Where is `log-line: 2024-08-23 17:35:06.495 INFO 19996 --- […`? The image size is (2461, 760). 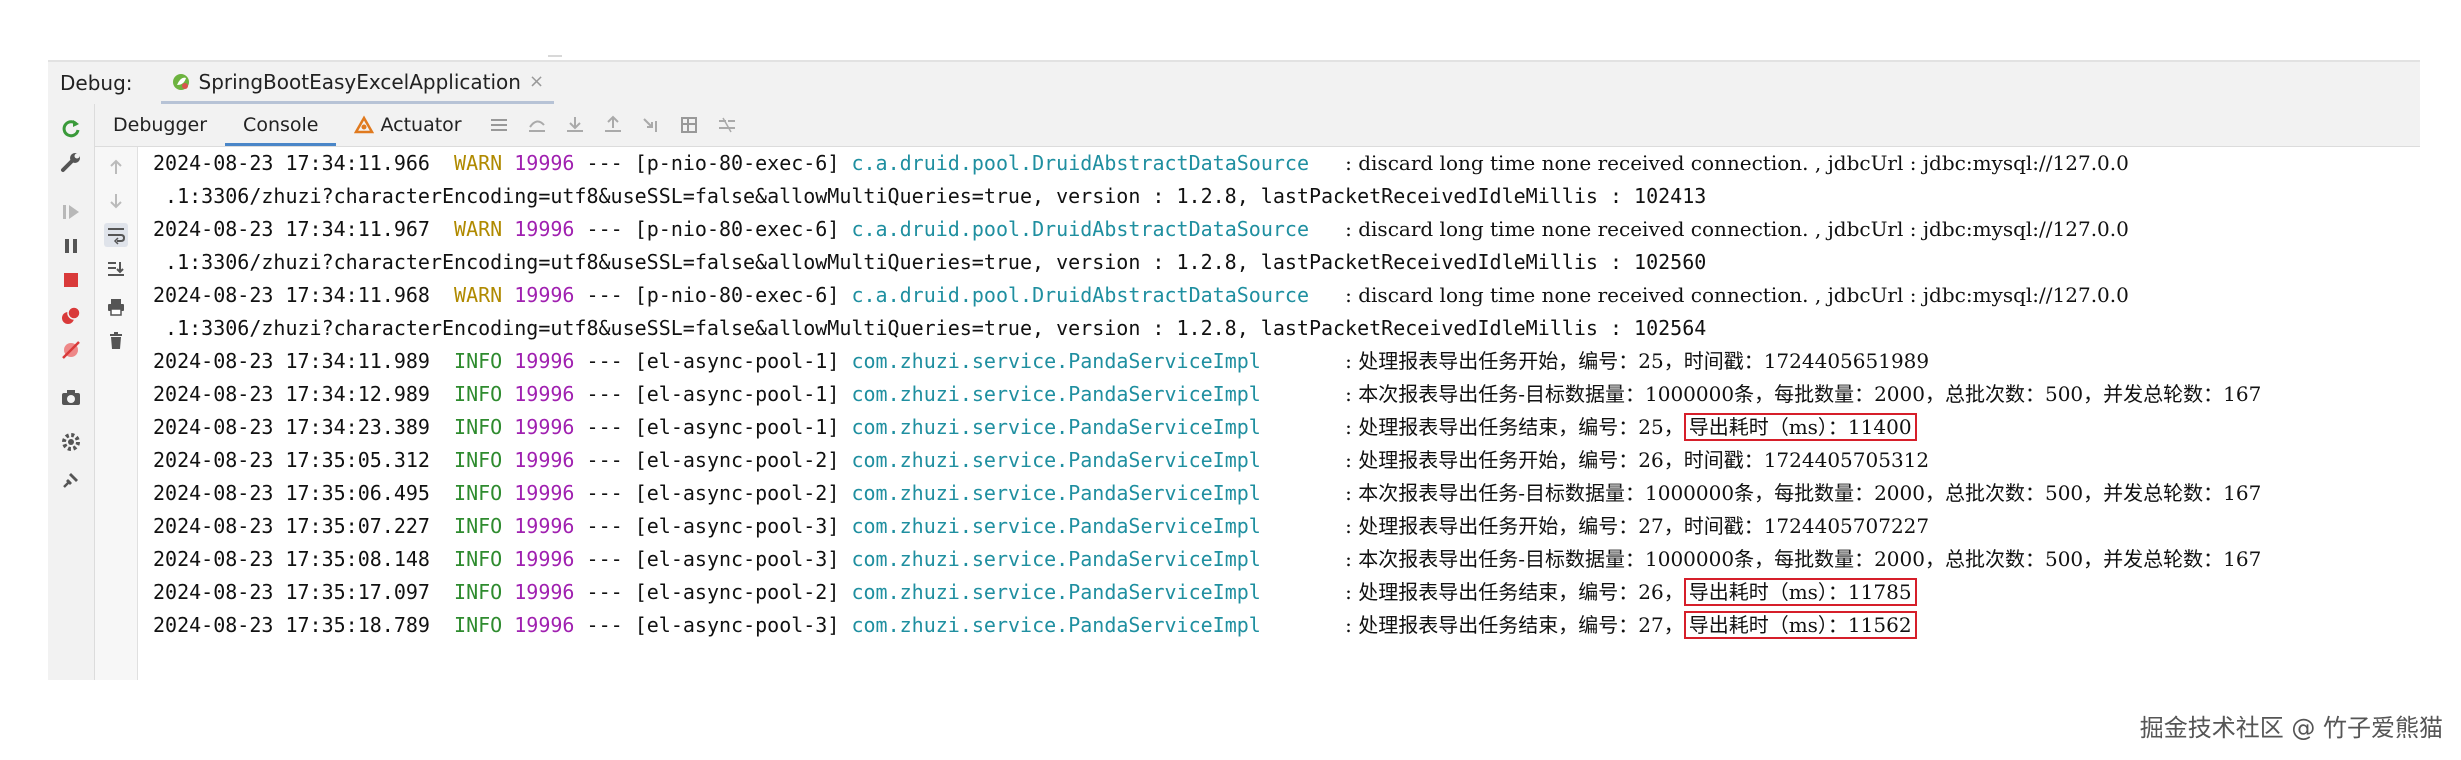
log-line: 2024-08-23 17:35:06.495 INFO 19996 --- [… is located at coordinates (1207, 493).